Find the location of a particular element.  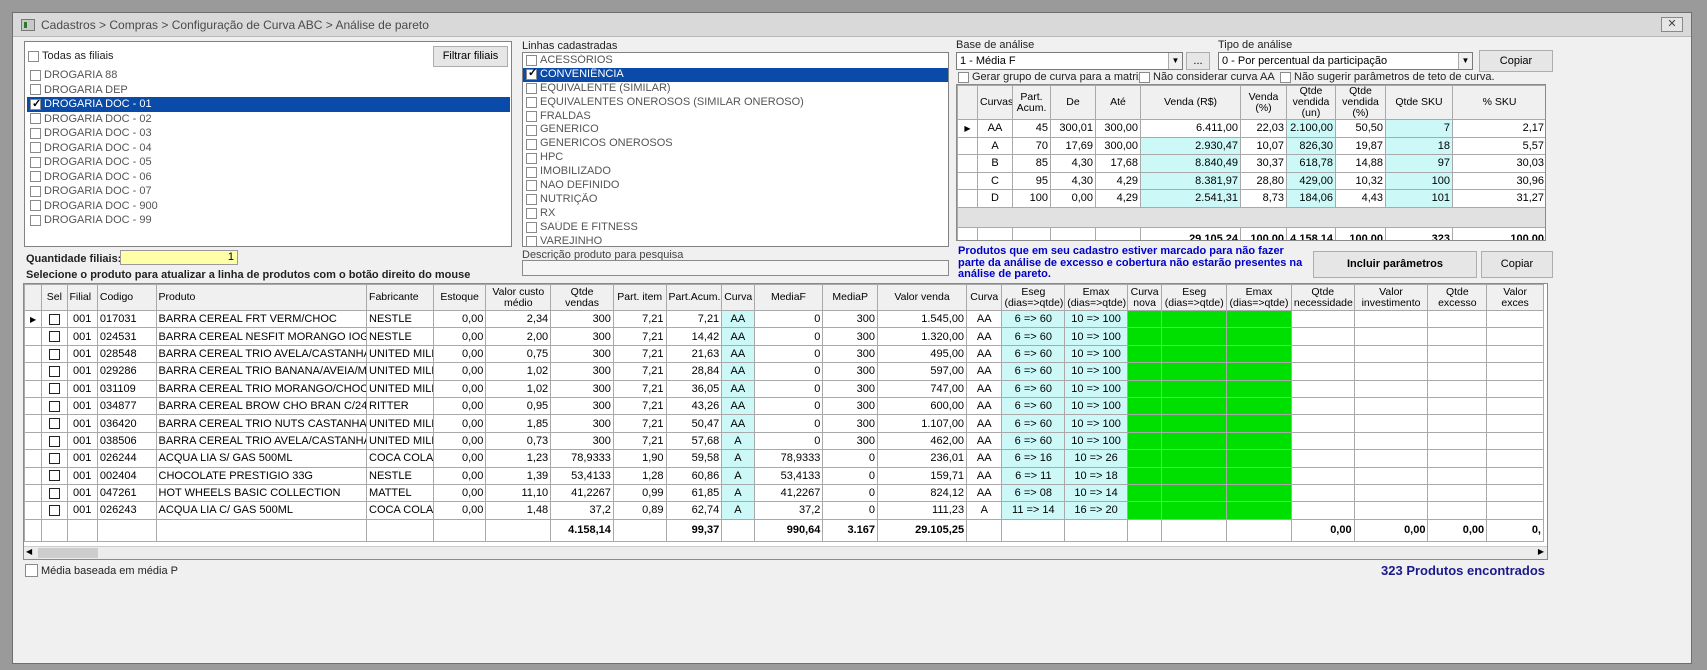

curva-cell: 95 is located at coordinates (1031, 180).